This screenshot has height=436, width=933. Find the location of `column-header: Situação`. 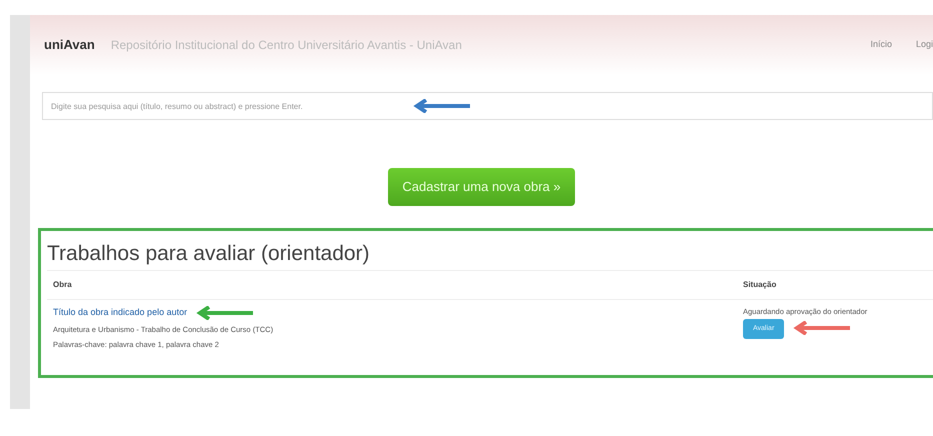

column-header: Situação is located at coordinates (835, 285).